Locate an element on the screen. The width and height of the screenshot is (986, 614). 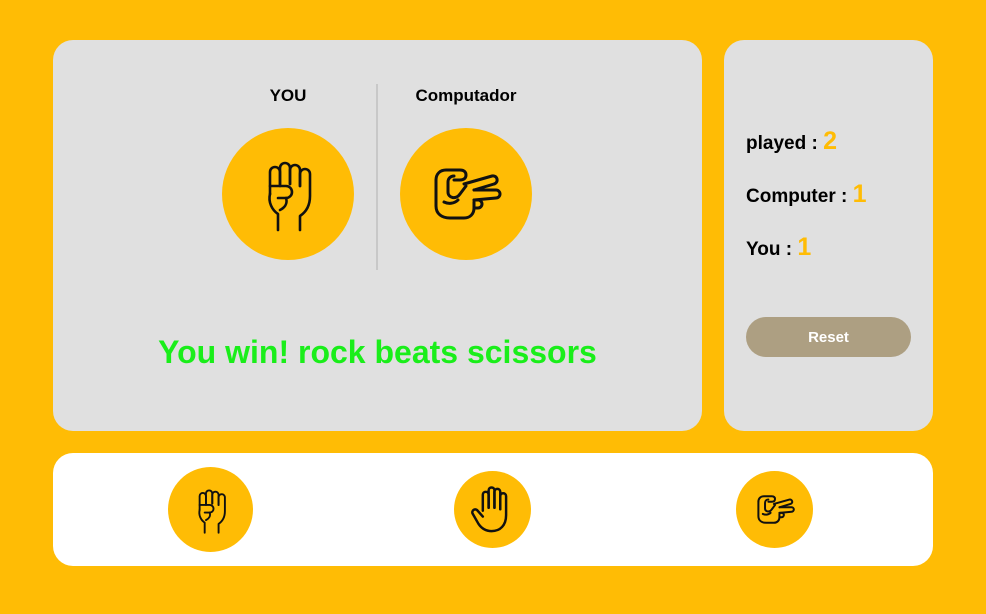
divider is located at coordinates (377, 177).